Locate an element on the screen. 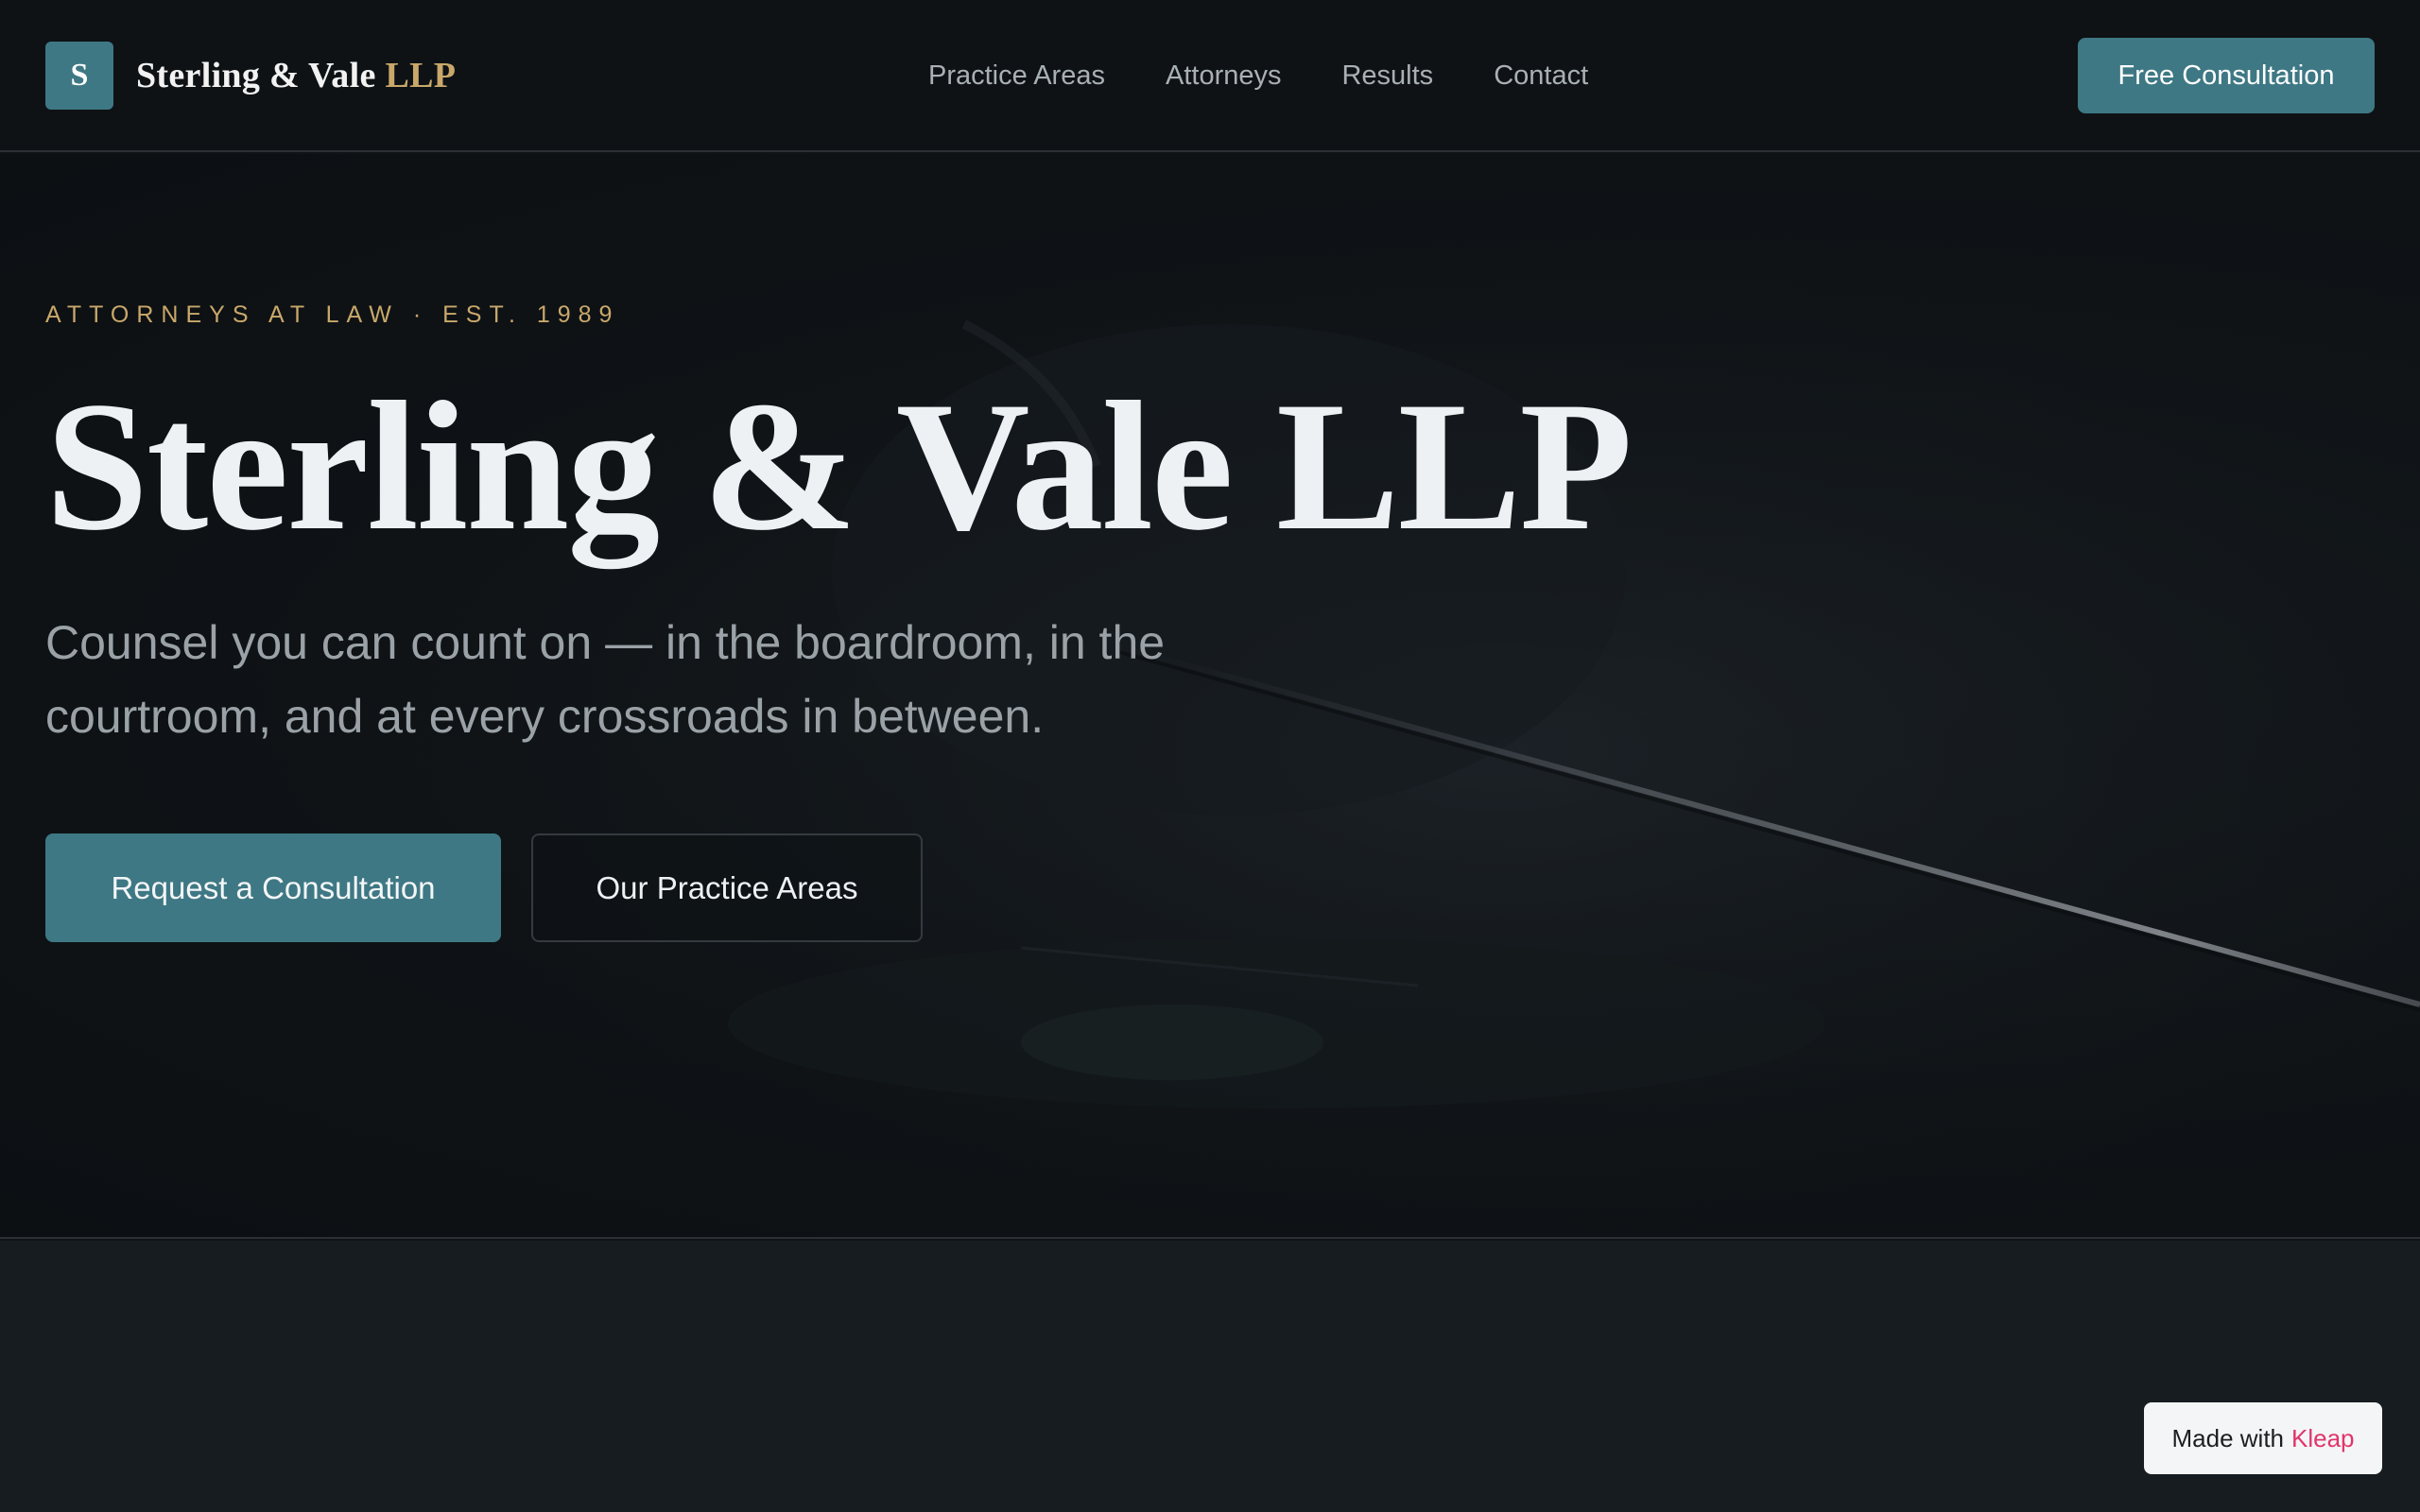 This screenshot has height=1512, width=2420. nav-attorneys: Attorneys is located at coordinates (1224, 76).